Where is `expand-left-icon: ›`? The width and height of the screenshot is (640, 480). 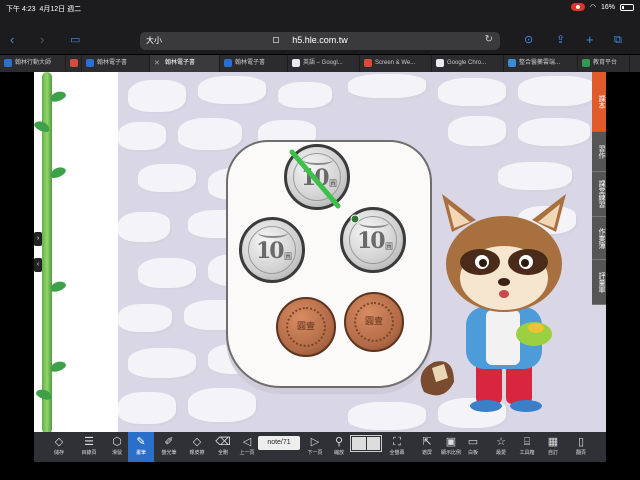 expand-left-icon: › is located at coordinates (38, 239).